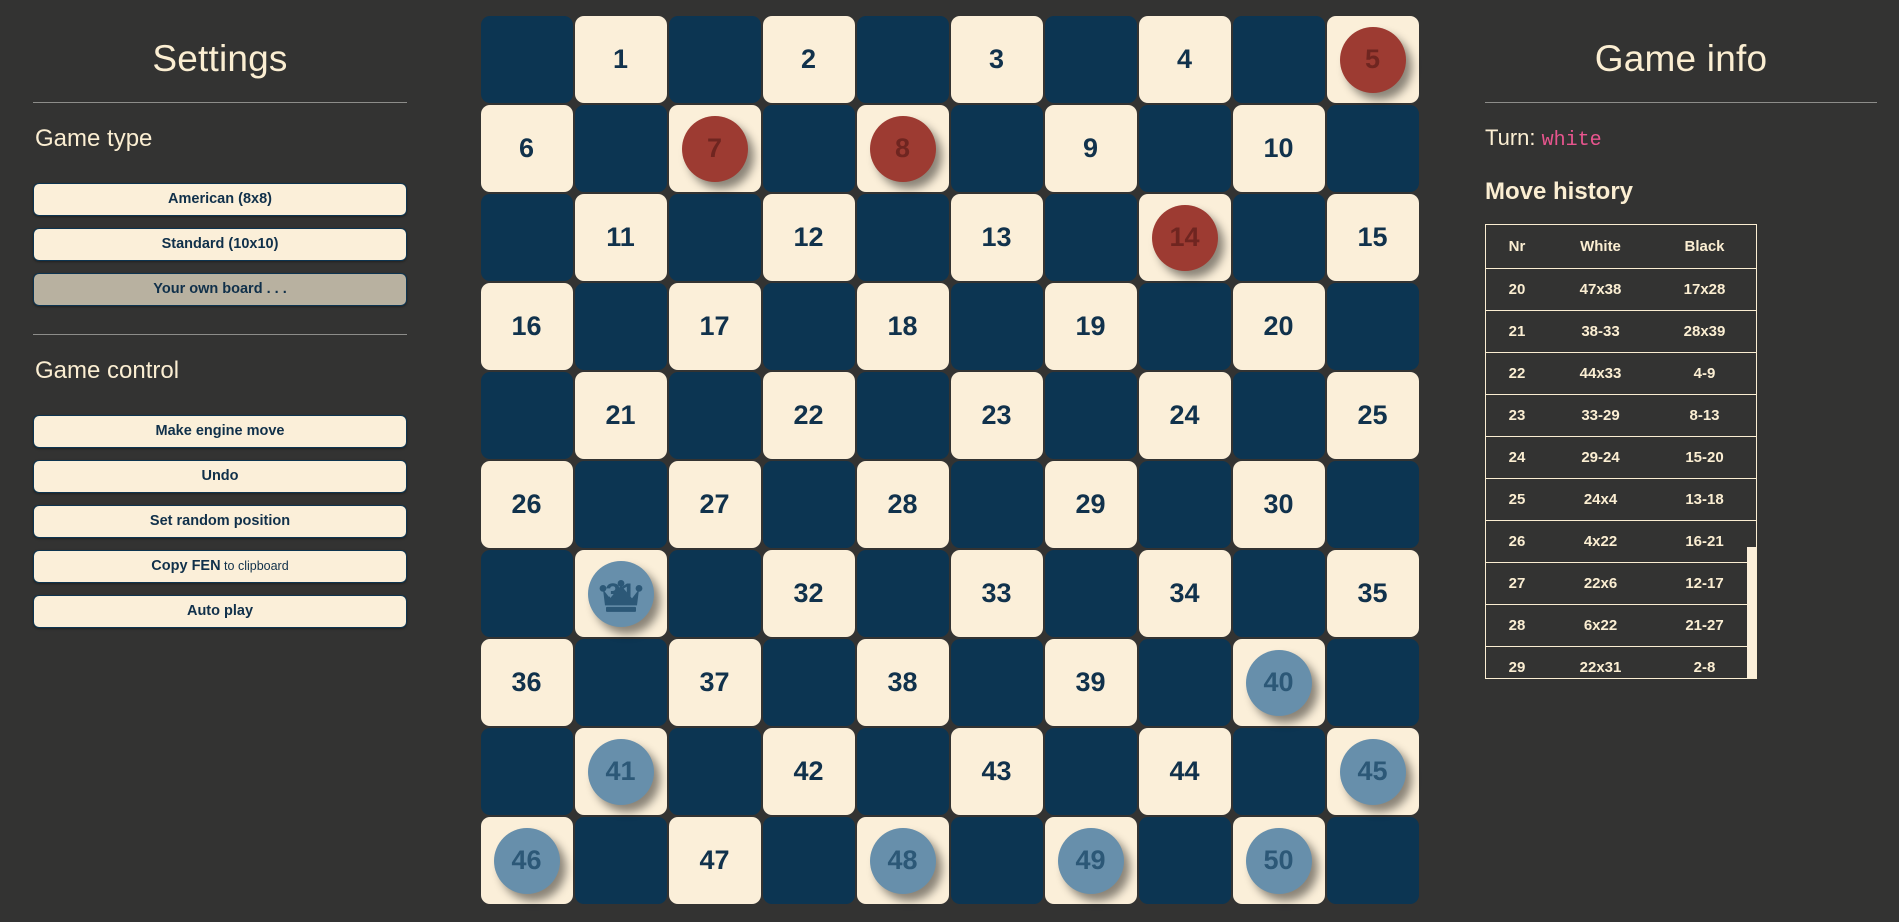 Image resolution: width=1899 pixels, height=922 pixels. I want to click on board-square-5: 5, so click(1372, 59).